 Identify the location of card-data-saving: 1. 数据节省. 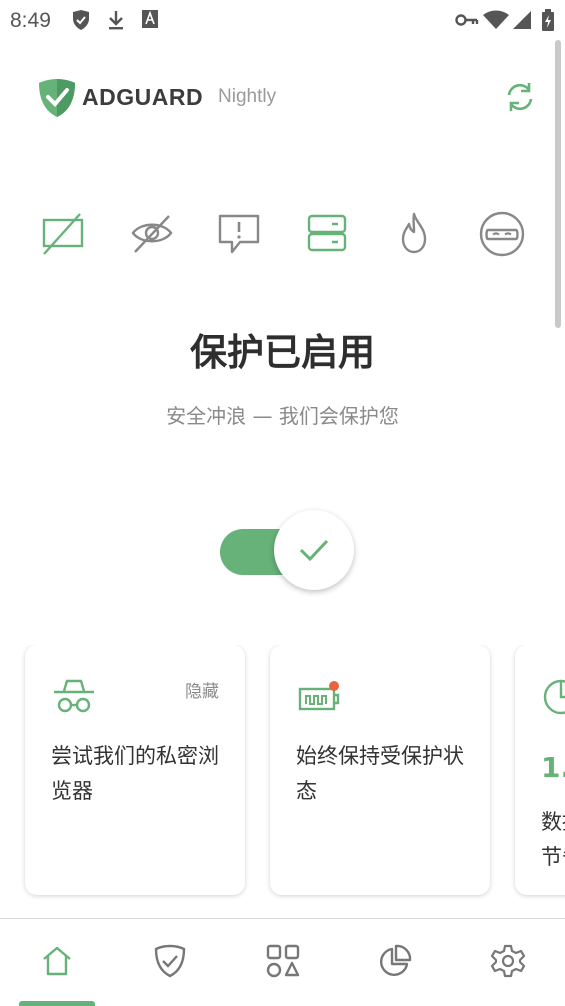
(540, 770).